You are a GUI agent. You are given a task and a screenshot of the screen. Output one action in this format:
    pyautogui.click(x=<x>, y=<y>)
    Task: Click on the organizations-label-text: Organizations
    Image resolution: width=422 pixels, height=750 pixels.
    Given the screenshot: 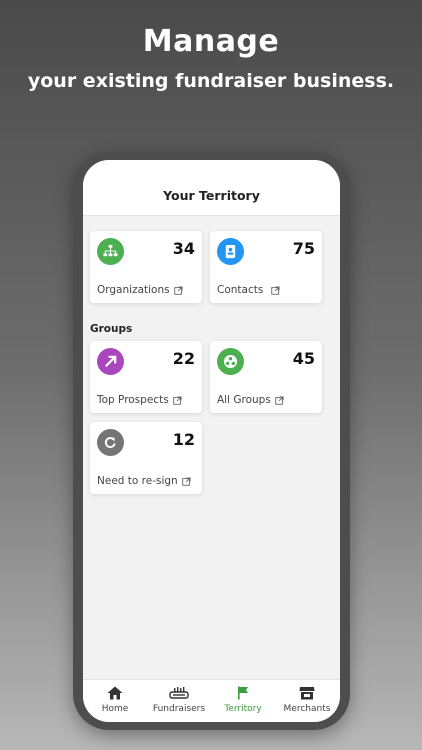 What is the action you would take?
    pyautogui.click(x=133, y=290)
    